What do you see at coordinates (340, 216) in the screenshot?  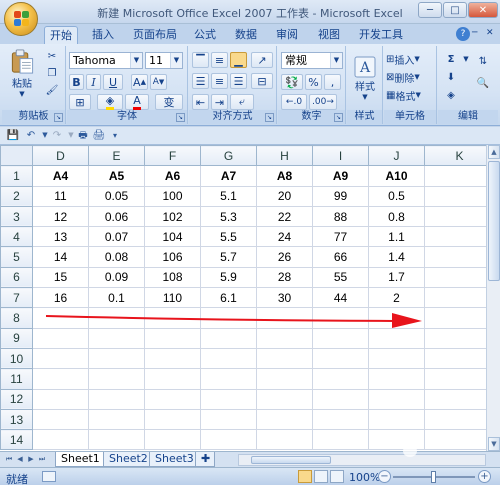 I see `cell: 88` at bounding box center [340, 216].